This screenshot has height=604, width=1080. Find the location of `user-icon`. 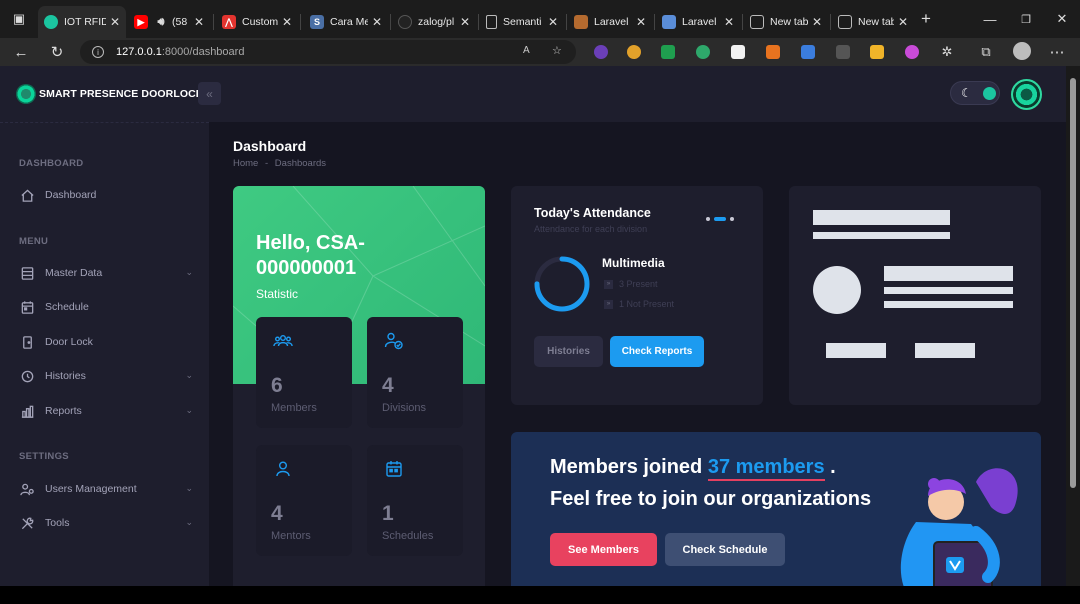

user-icon is located at coordinates (283, 469).